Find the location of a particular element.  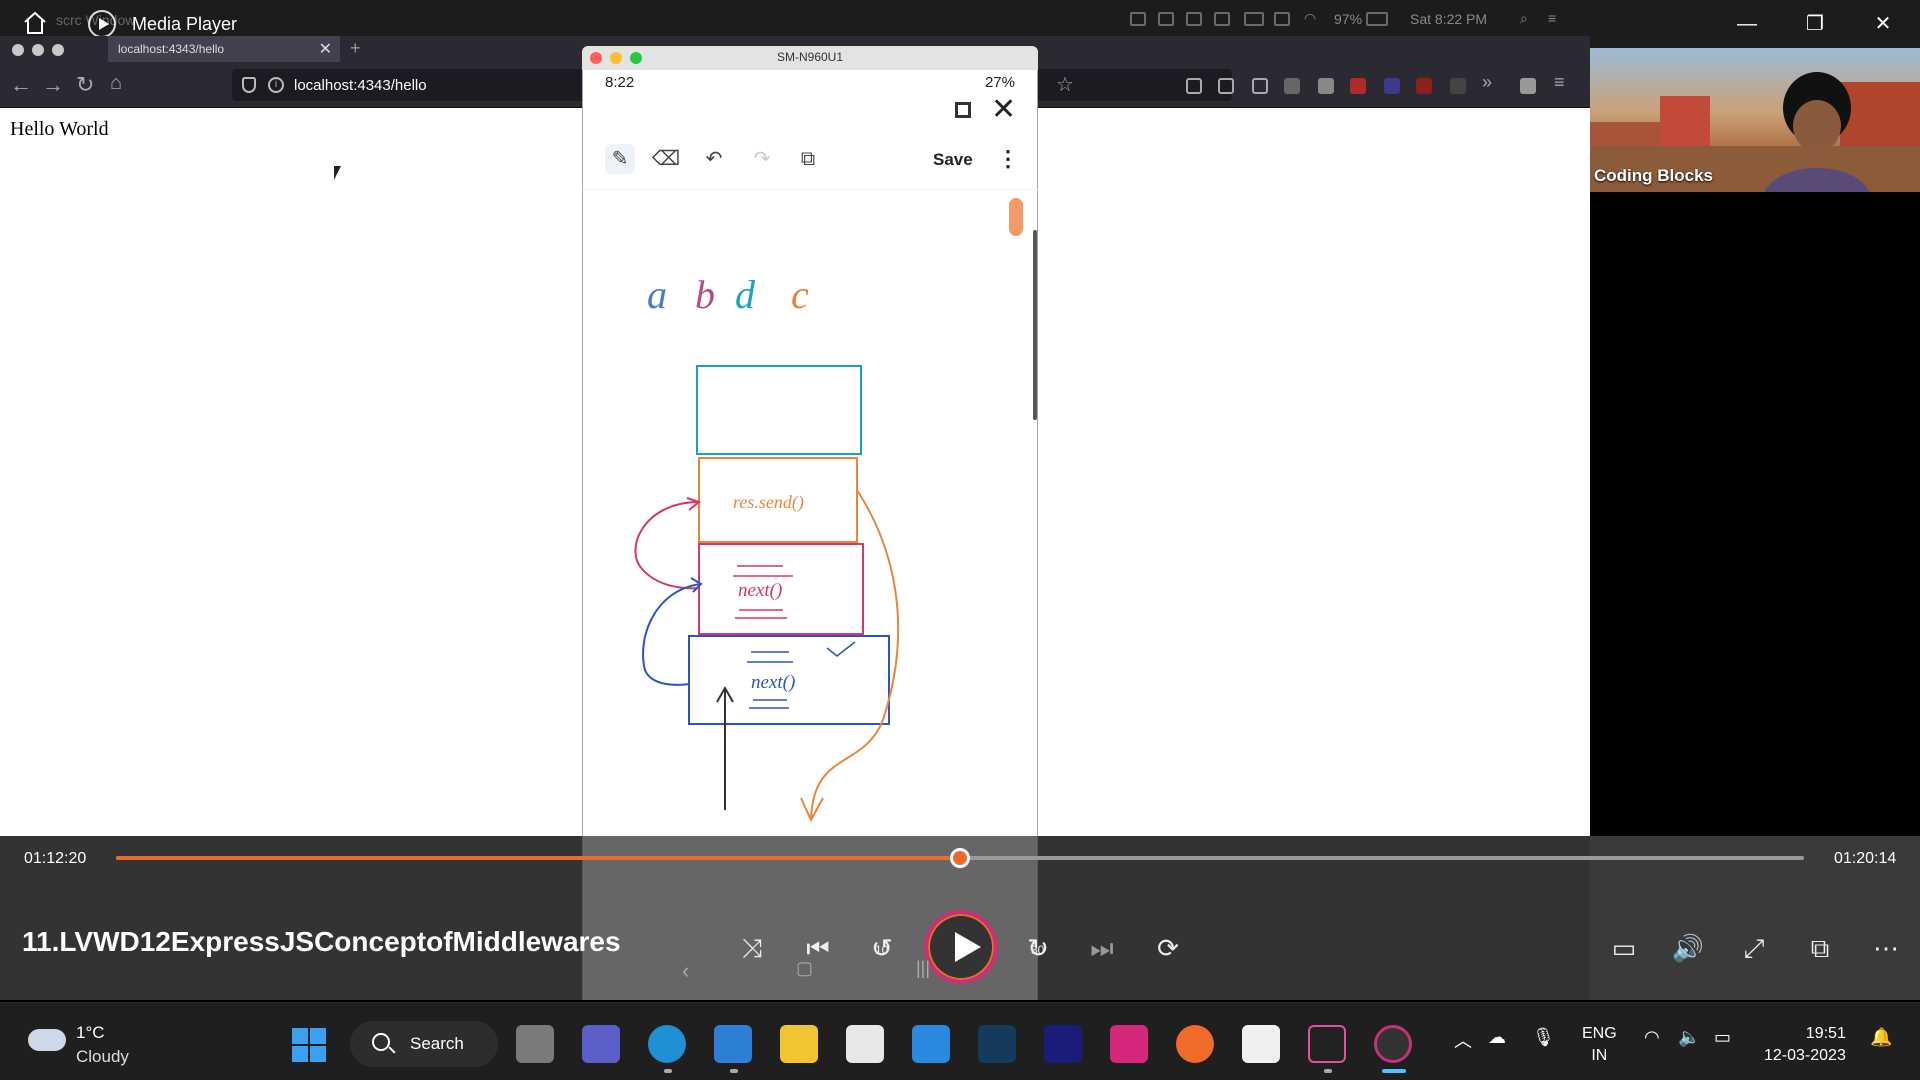

forward-icon: → is located at coordinates (53, 85).